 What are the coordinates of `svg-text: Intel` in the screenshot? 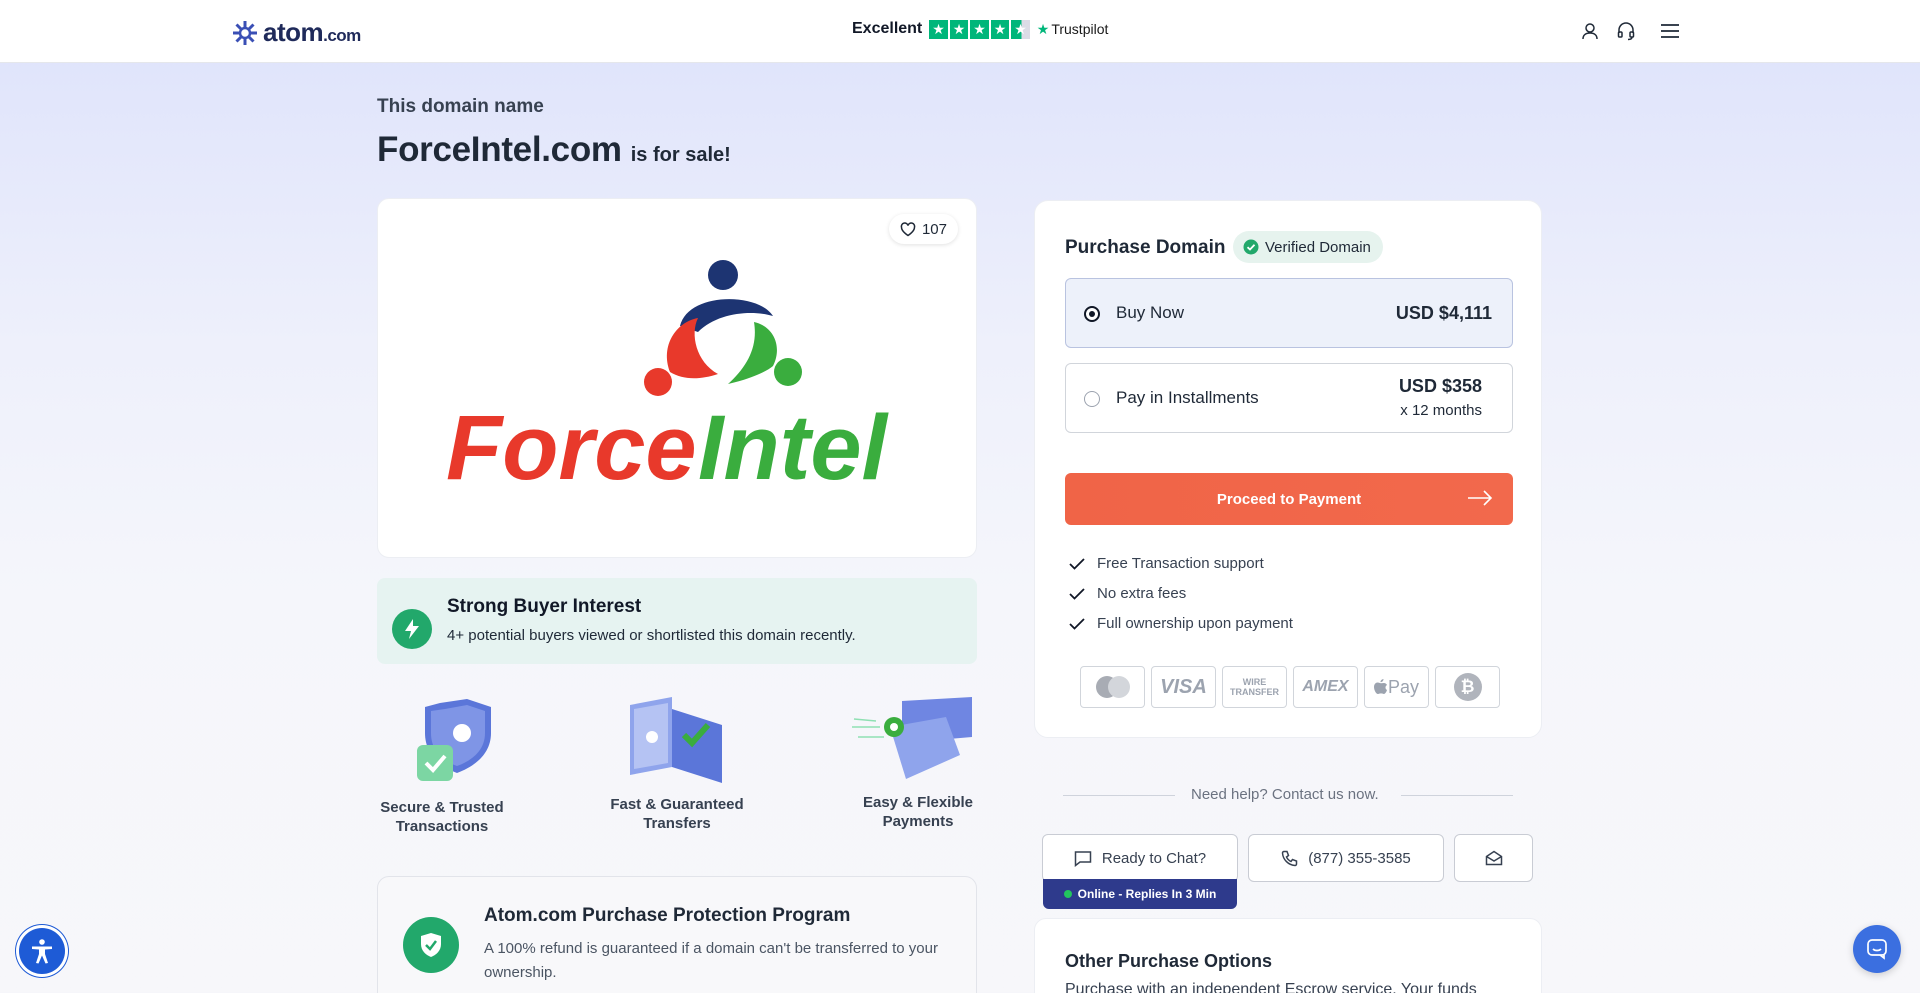 It's located at (794, 445).